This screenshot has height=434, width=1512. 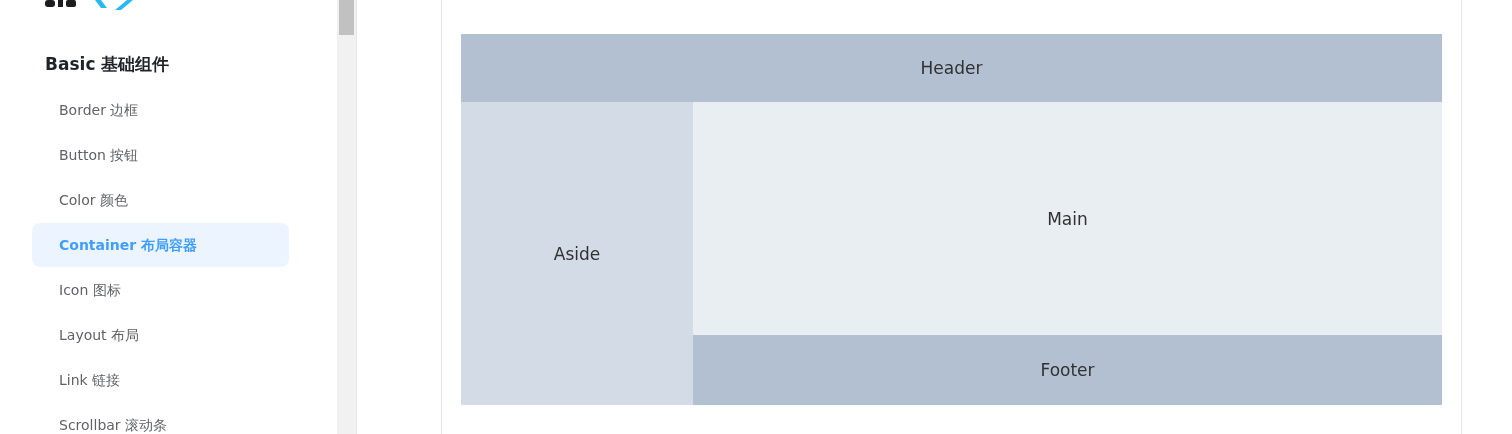 I want to click on aside-region: Aside, so click(x=577, y=253).